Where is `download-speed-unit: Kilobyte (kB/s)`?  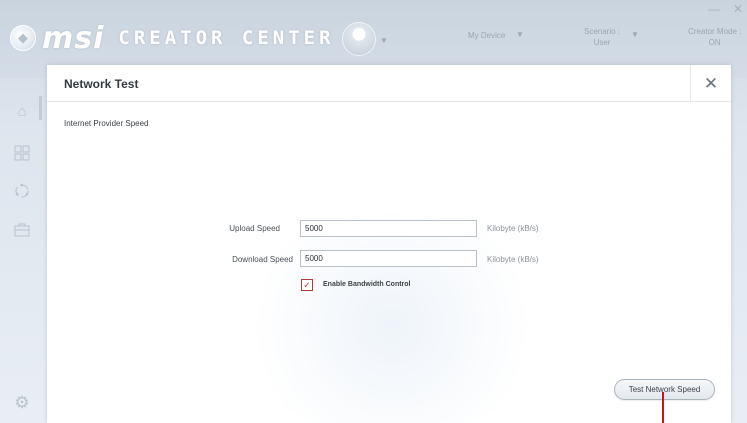 download-speed-unit: Kilobyte (kB/s) is located at coordinates (513, 259).